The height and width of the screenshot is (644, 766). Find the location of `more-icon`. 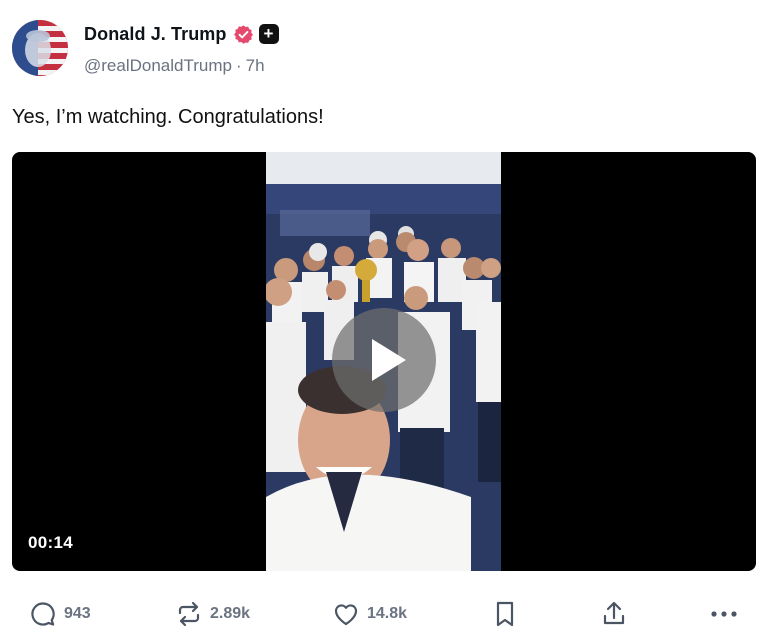

more-icon is located at coordinates (724, 614).